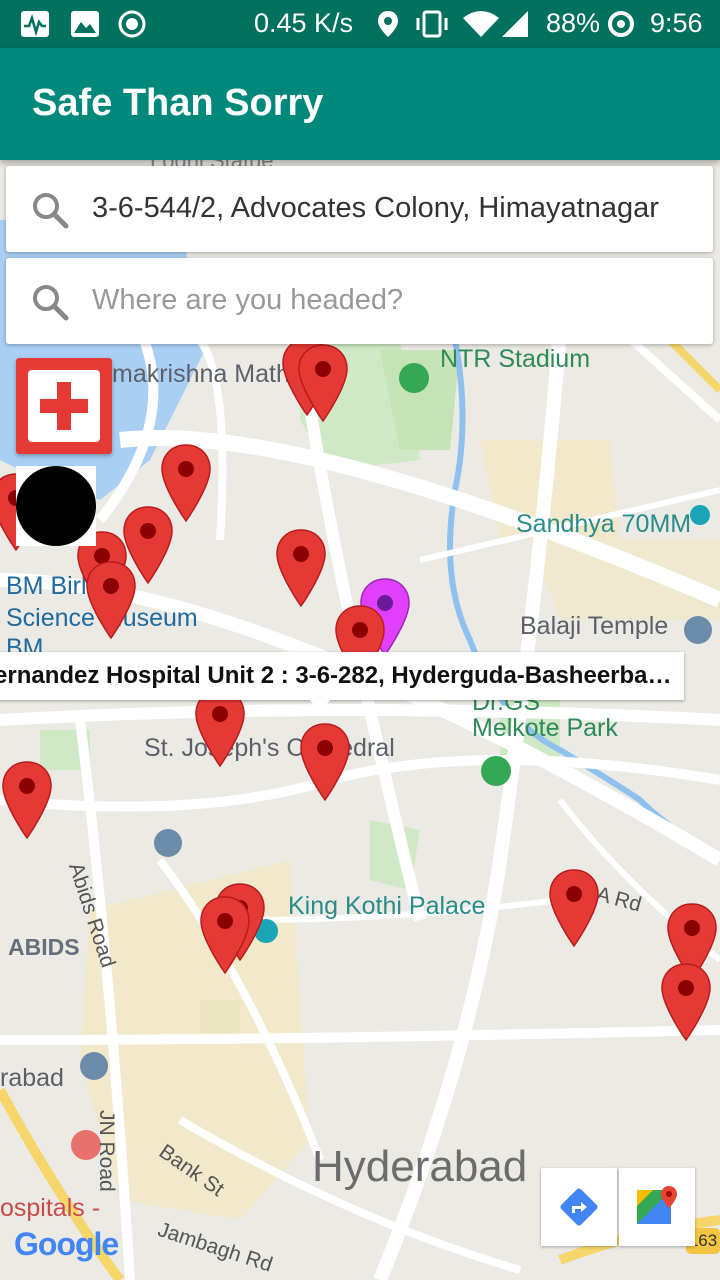  Describe the element at coordinates (387, 906) in the screenshot. I see `map-label-king-kothi: King Kothi Palace` at that location.